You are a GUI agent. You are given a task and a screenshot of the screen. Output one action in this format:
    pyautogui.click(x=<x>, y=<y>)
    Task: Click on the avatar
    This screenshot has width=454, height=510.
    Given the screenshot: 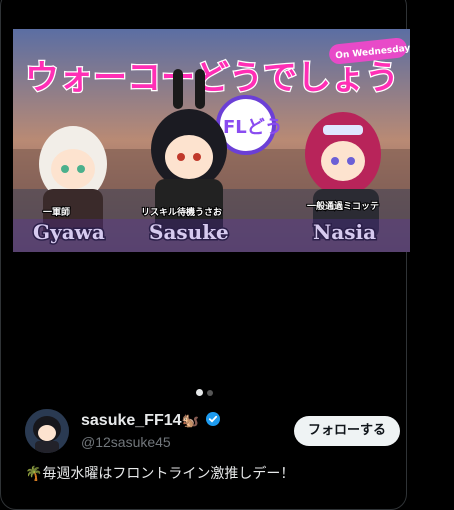 What is the action you would take?
    pyautogui.click(x=47, y=431)
    